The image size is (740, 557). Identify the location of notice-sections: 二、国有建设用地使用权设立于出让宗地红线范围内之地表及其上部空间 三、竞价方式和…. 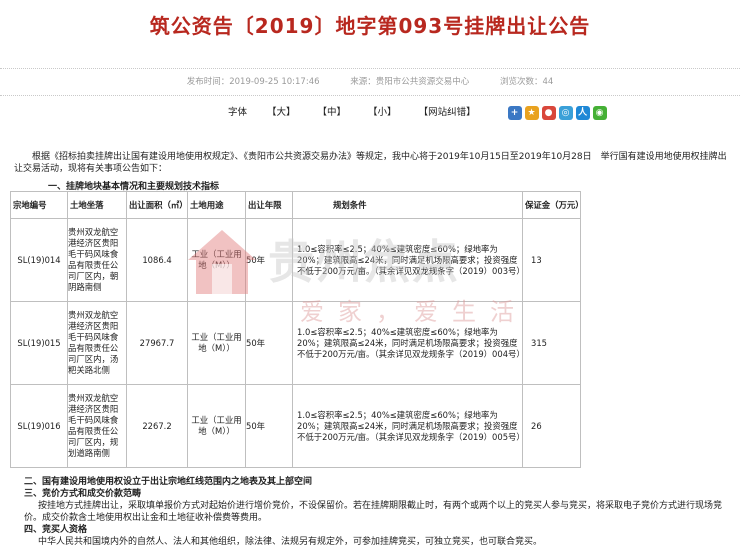
(380, 512).